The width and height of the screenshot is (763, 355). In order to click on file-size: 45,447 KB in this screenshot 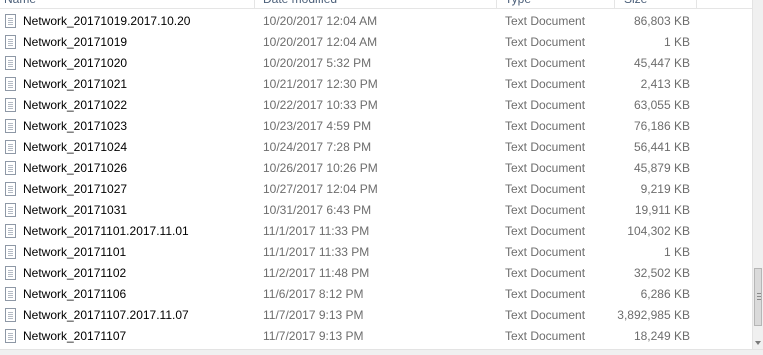, I will do `click(661, 63)`.